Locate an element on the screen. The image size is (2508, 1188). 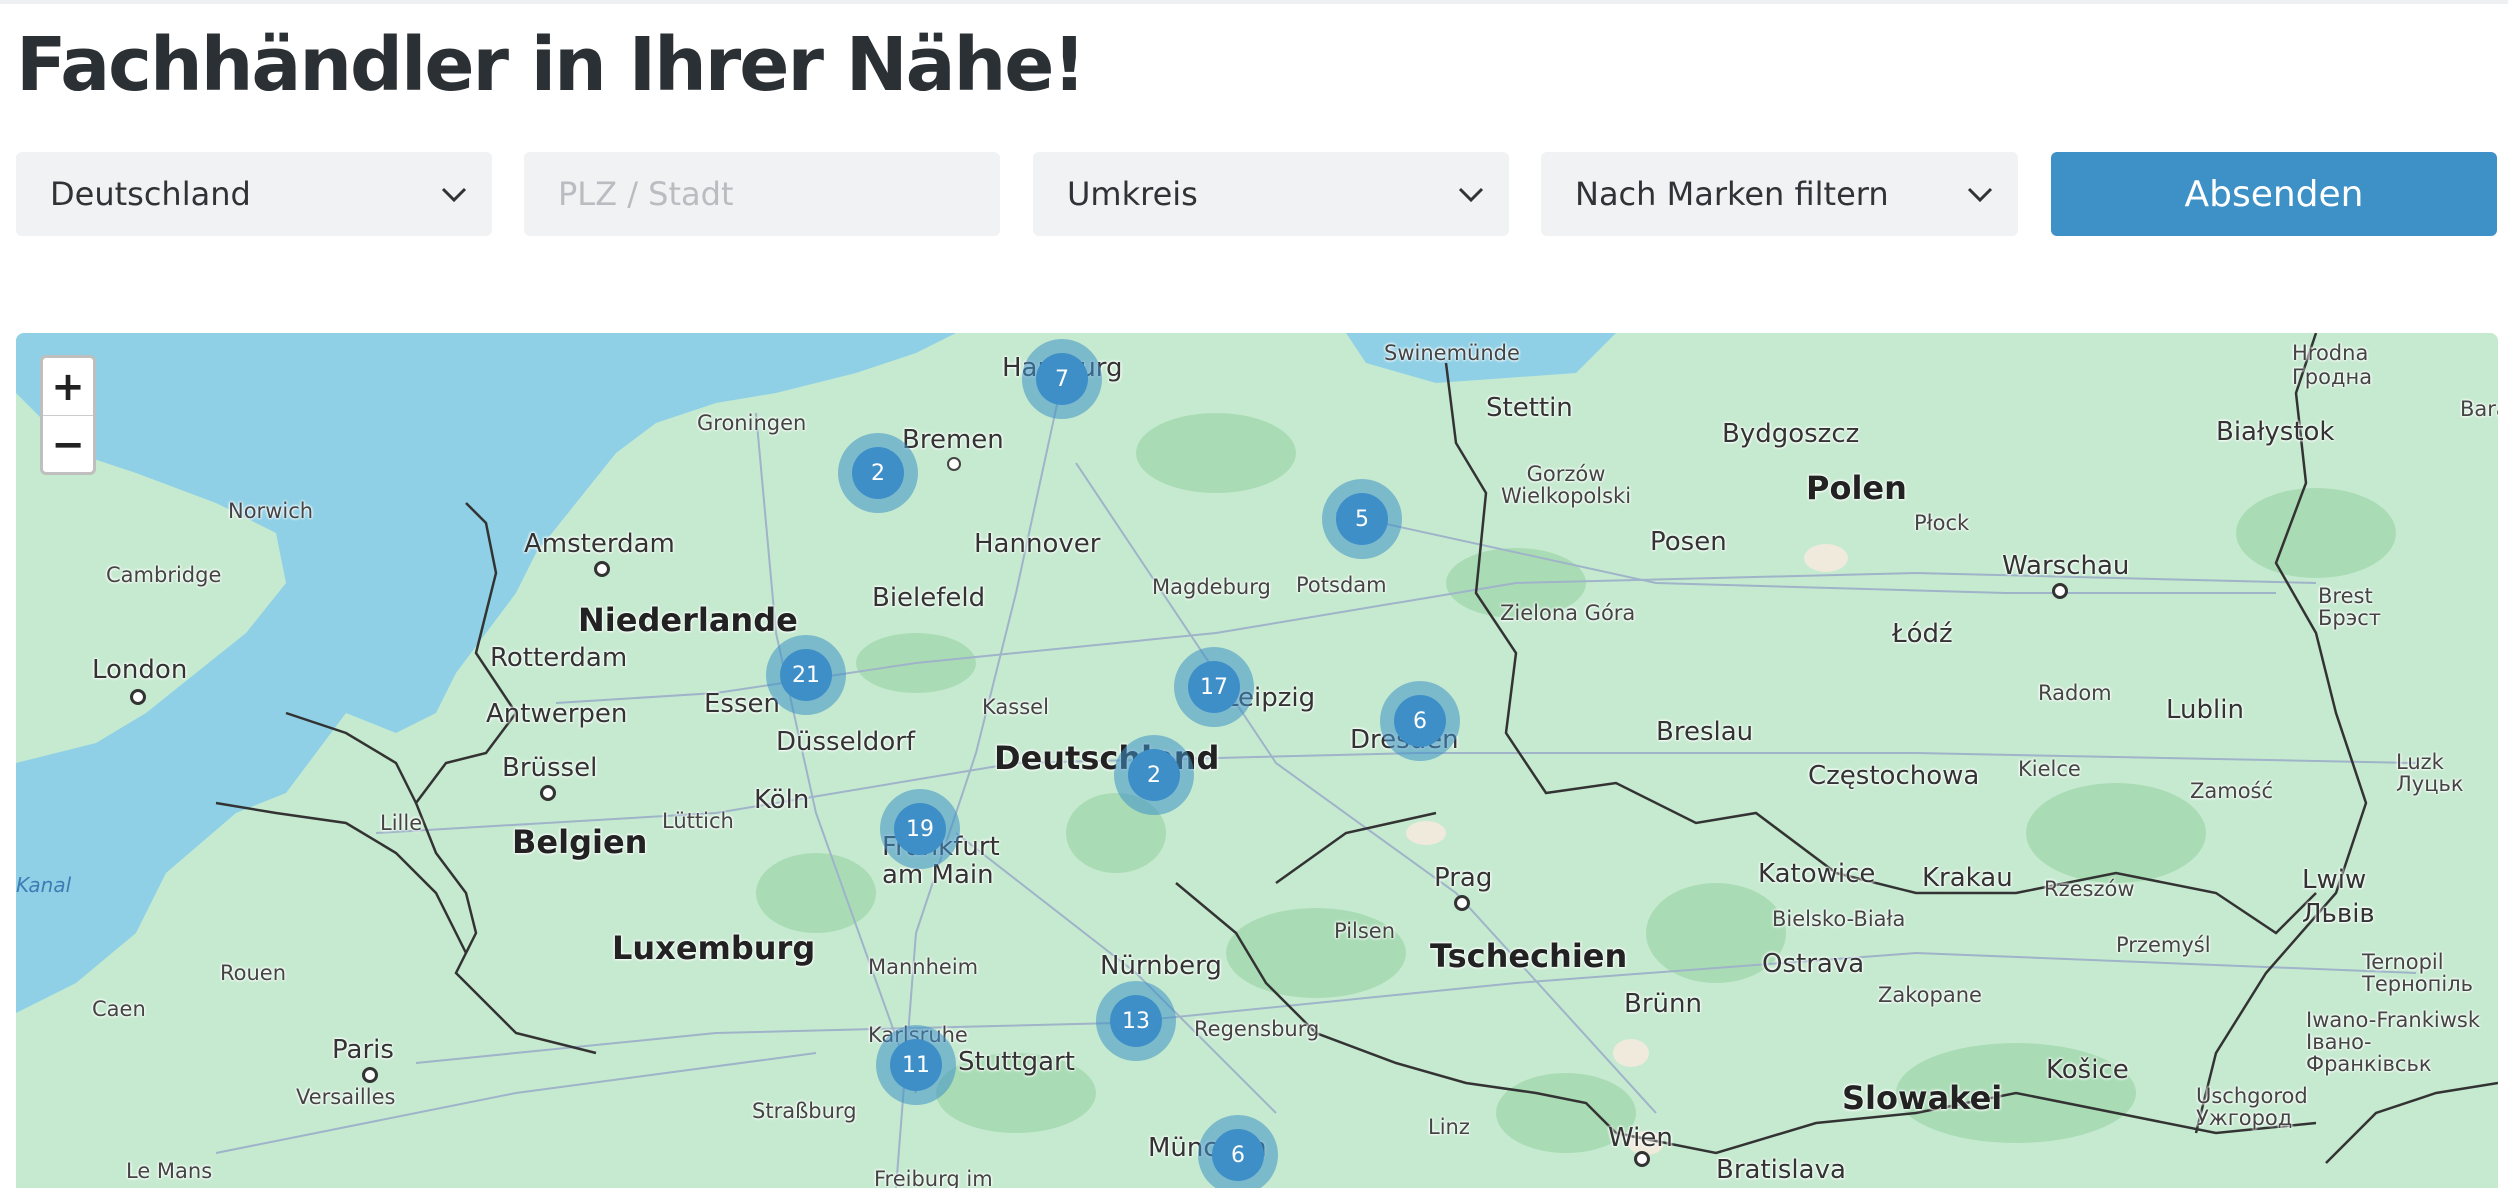
map-label-city: Rouen is located at coordinates (253, 973).